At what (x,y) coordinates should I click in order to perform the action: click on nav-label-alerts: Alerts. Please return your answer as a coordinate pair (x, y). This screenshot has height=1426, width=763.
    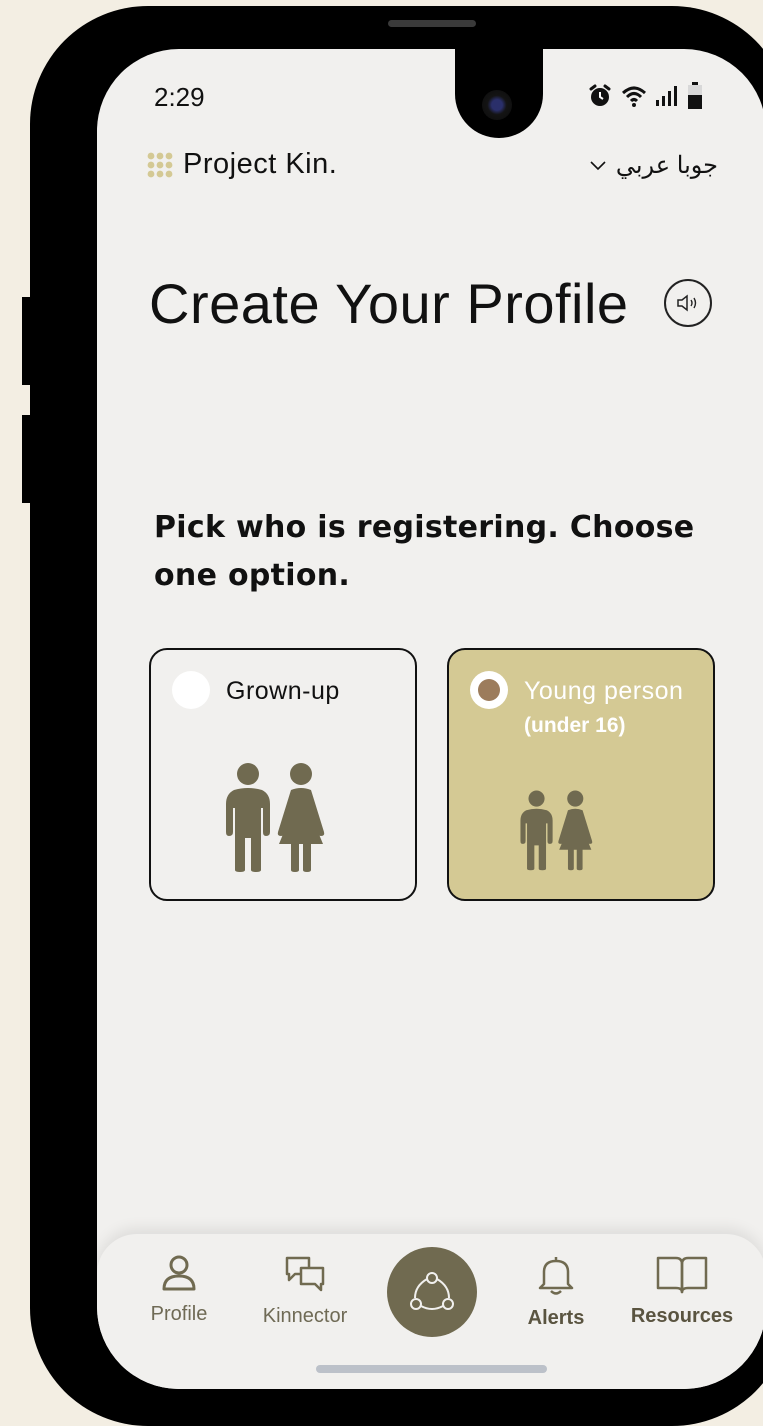
    Looking at the image, I should click on (556, 1318).